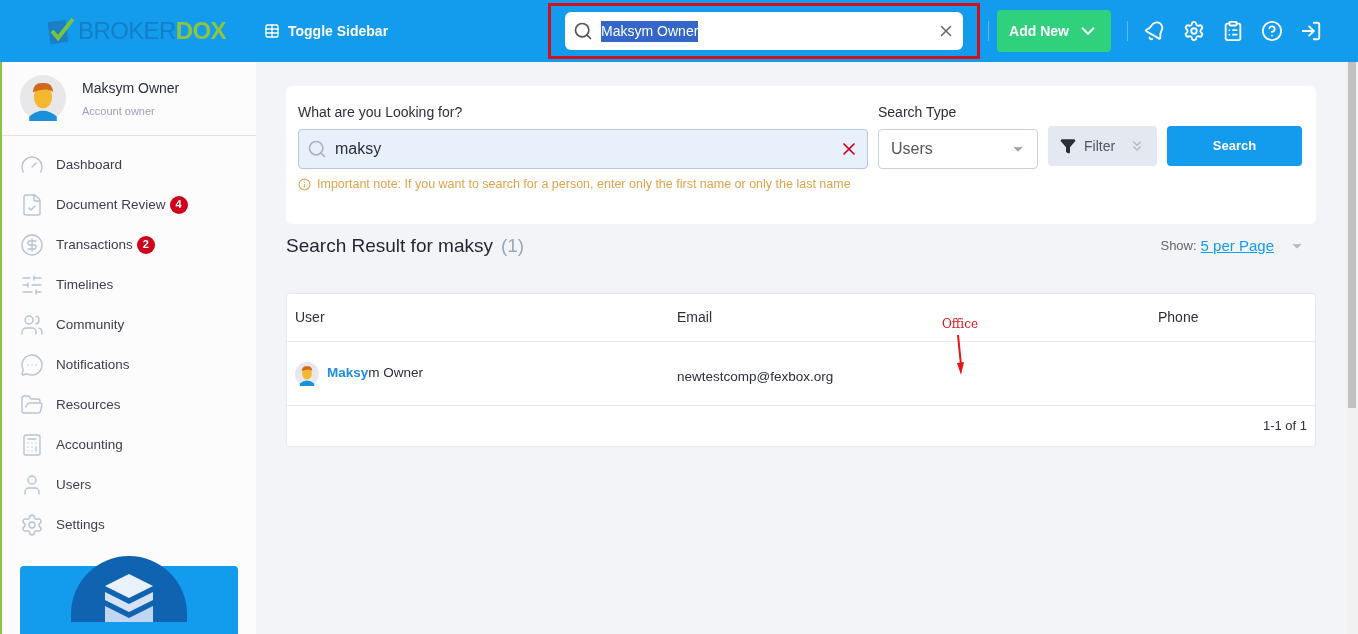 This screenshot has height=634, width=1358. Describe the element at coordinates (90, 324) in the screenshot. I see `sidebar-label: Community` at that location.